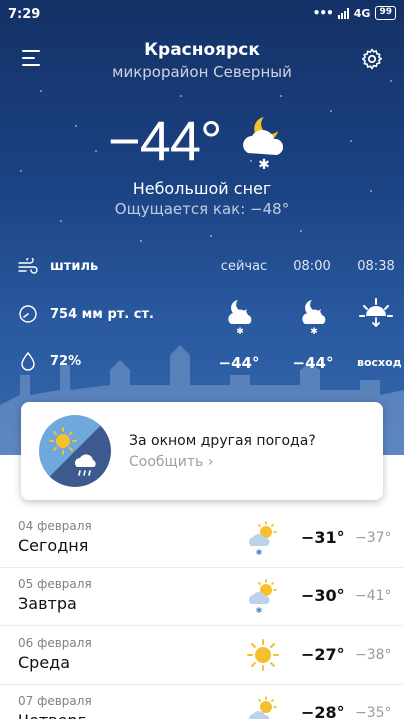 This screenshot has height=719, width=404. Describe the element at coordinates (165, 140) in the screenshot. I see `current-temperature: −44°` at that location.